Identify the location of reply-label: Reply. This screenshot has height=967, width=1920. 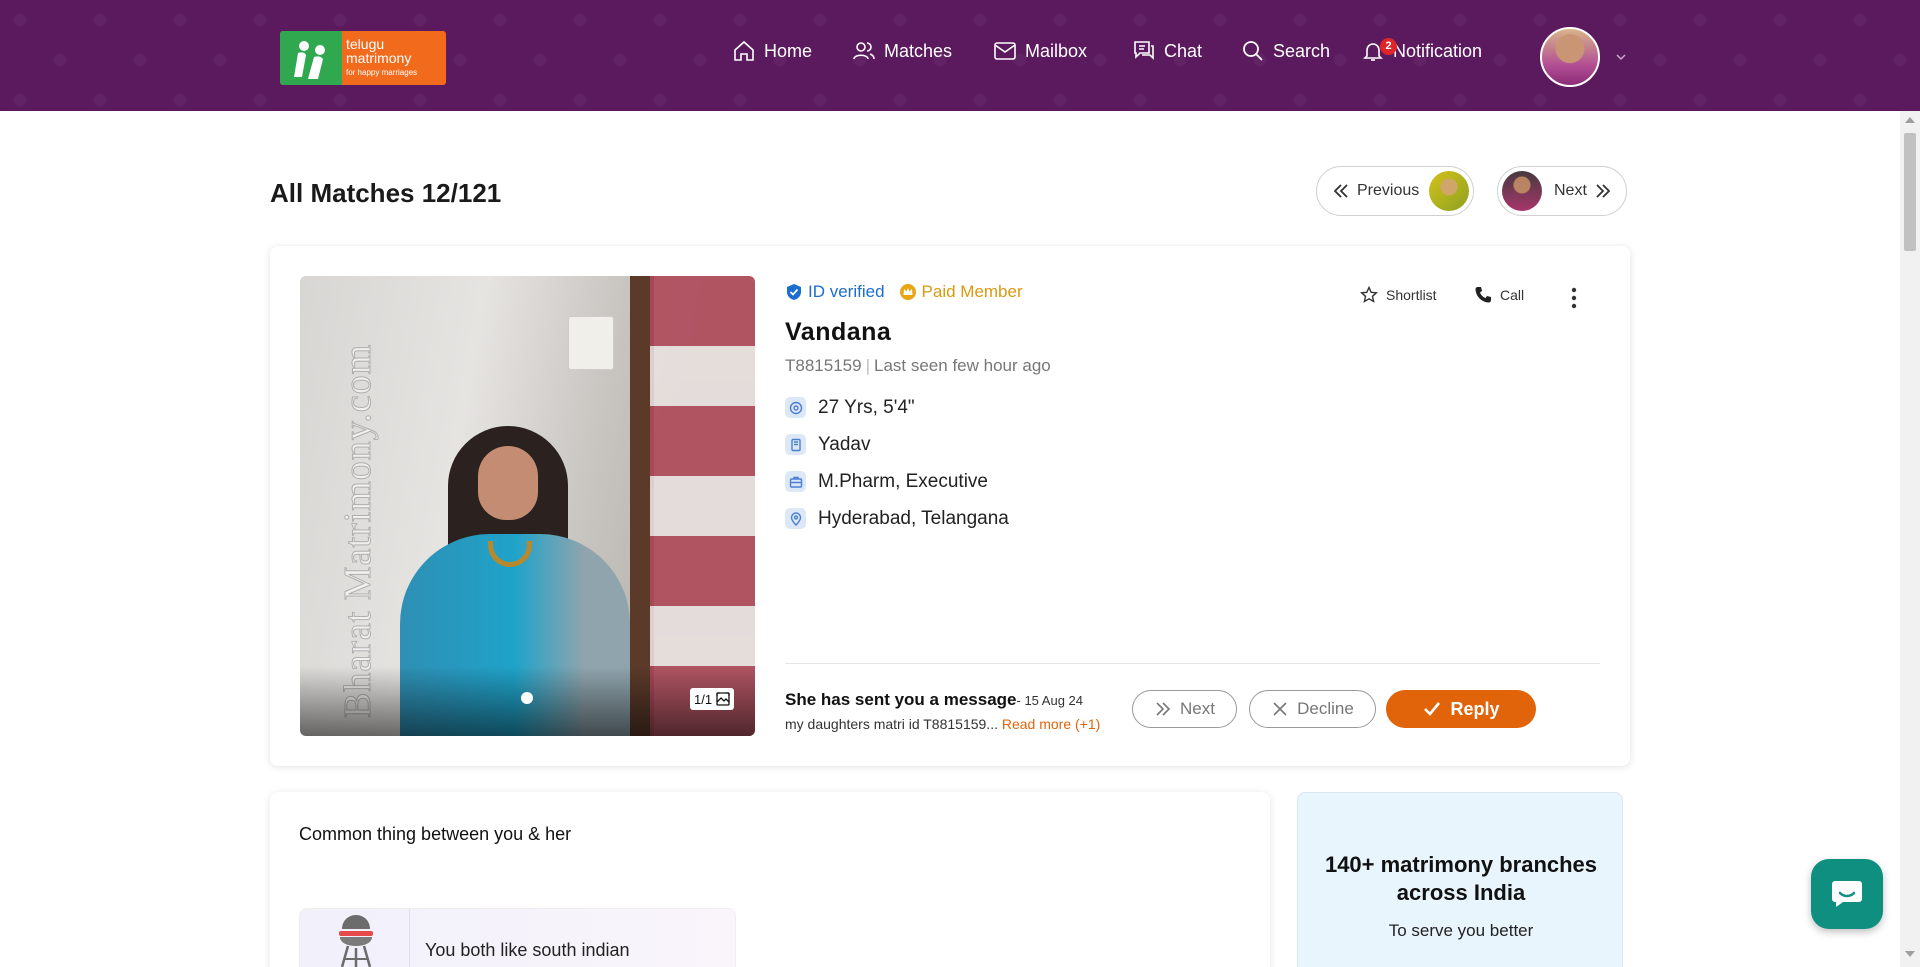
(1475, 708).